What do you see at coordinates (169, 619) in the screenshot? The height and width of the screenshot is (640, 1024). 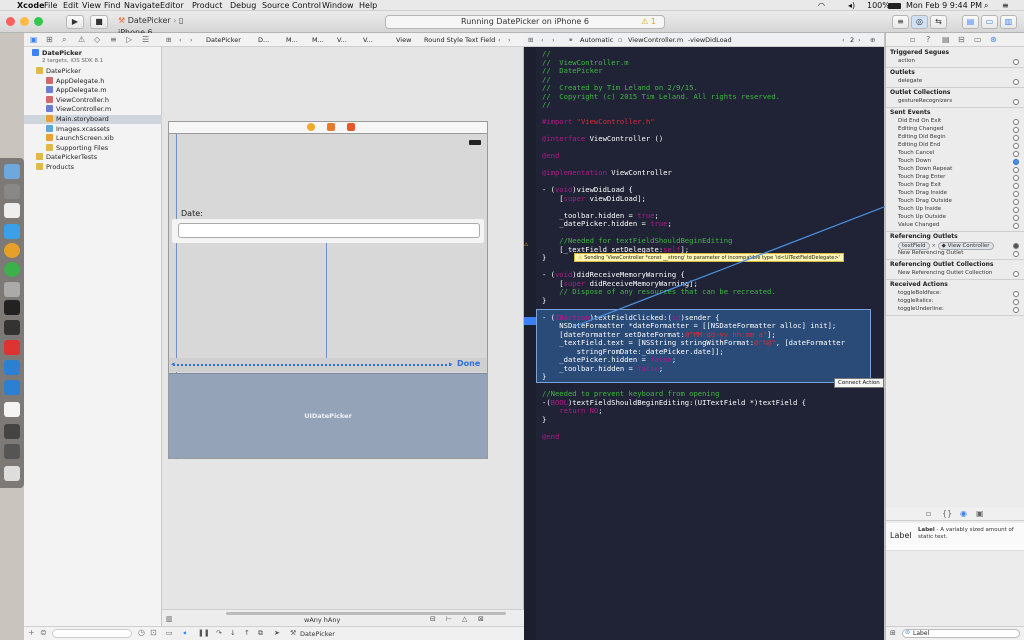 I see `document-outline-icon: ▥` at bounding box center [169, 619].